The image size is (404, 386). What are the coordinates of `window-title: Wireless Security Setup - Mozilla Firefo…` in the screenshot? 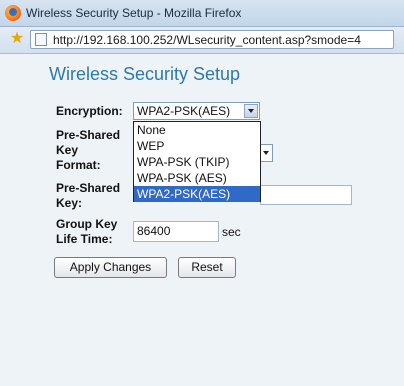 It's located at (134, 13).